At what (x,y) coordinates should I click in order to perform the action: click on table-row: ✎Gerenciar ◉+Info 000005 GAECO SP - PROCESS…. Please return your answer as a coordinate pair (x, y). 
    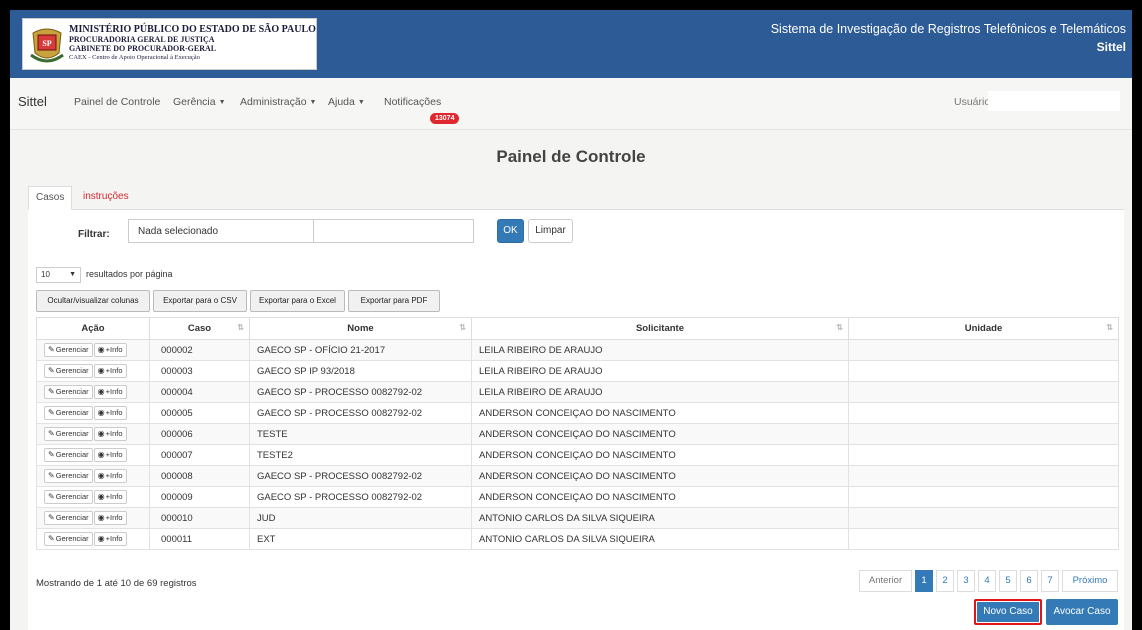
    Looking at the image, I should click on (577, 413).